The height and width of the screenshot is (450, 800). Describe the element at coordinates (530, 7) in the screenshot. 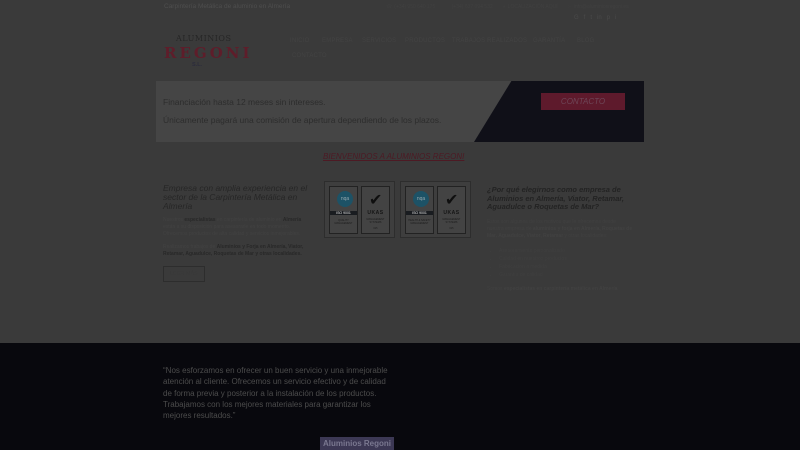

I see `location-link: ● LOCALIZACIÓN AQUÍ` at that location.